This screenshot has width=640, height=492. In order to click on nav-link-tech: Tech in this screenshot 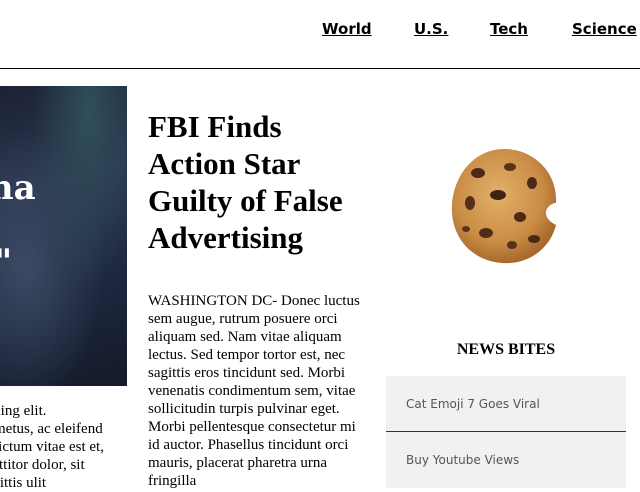, I will do `click(509, 29)`.